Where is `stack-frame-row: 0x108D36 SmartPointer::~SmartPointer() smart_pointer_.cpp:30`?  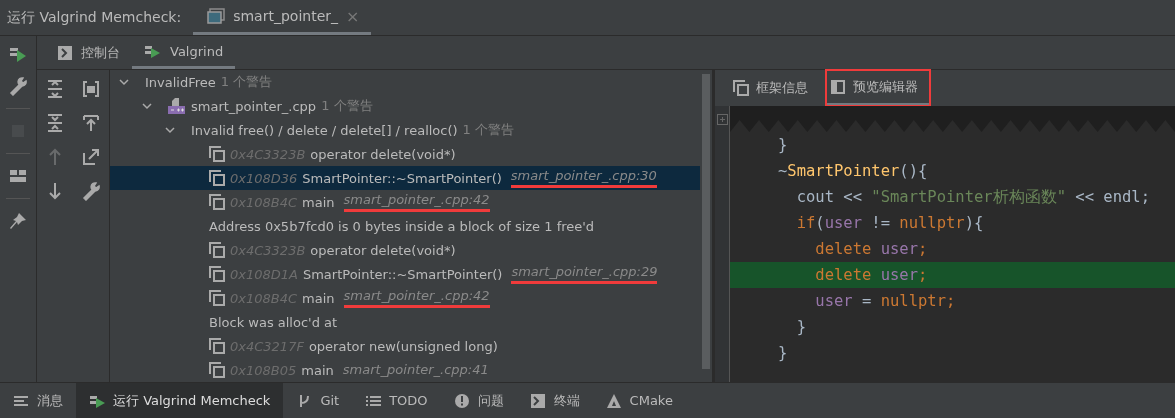
stack-frame-row: 0x108D36 SmartPointer::~SmartPointer() smart_pointer_.cpp:30 is located at coordinates (405, 178).